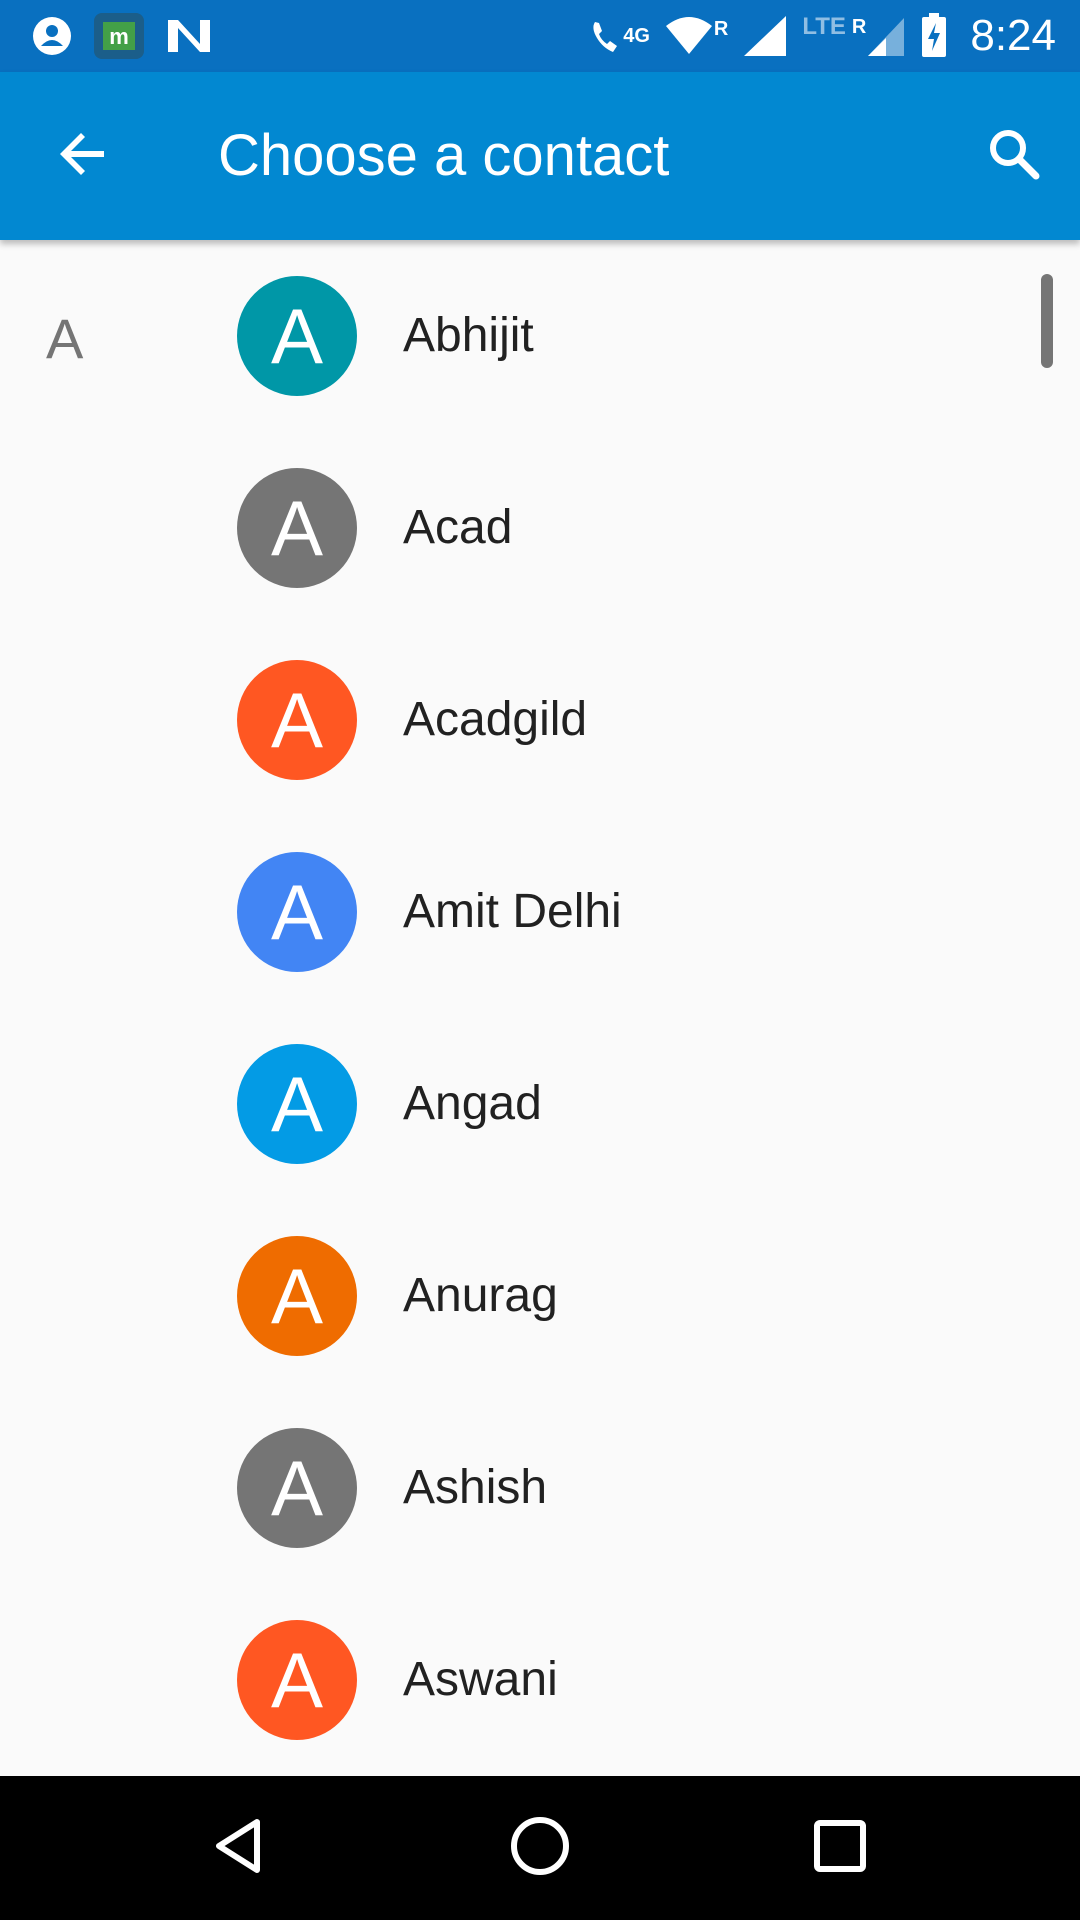  I want to click on system-icons: 4G R LTE R 8:24, so click(822, 36).